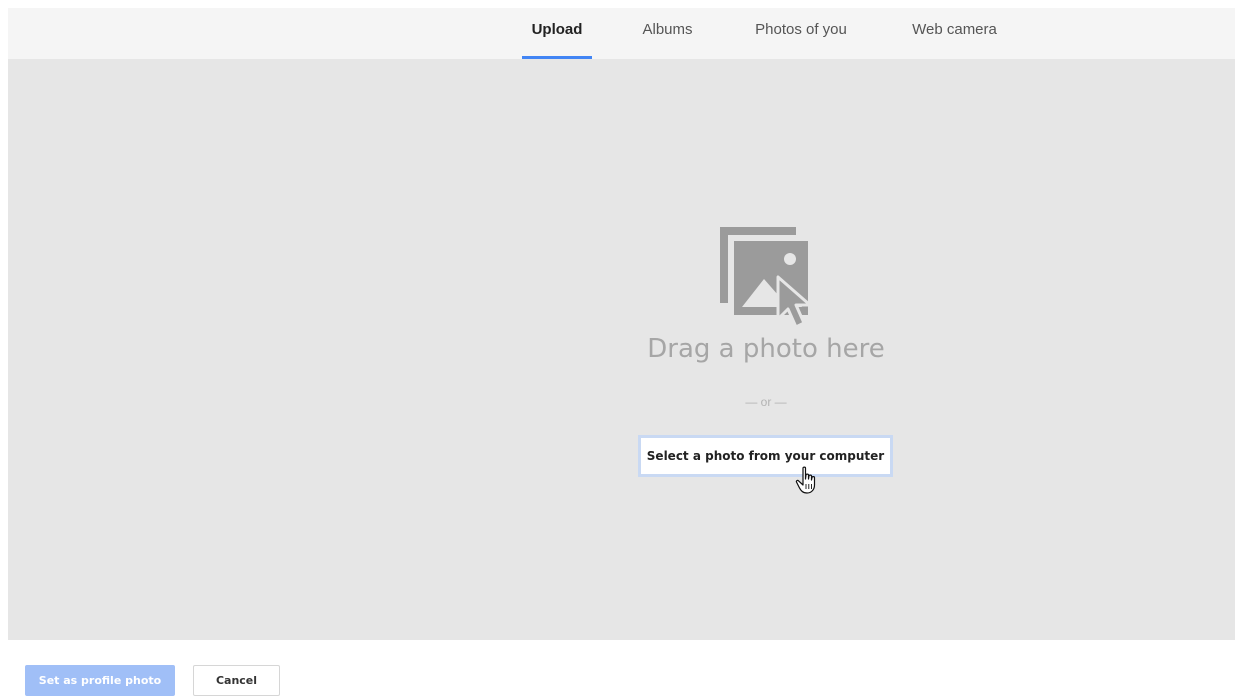 This screenshot has width=1235, height=696. Describe the element at coordinates (557, 33) in the screenshot. I see `tab-upload: Upload` at that location.